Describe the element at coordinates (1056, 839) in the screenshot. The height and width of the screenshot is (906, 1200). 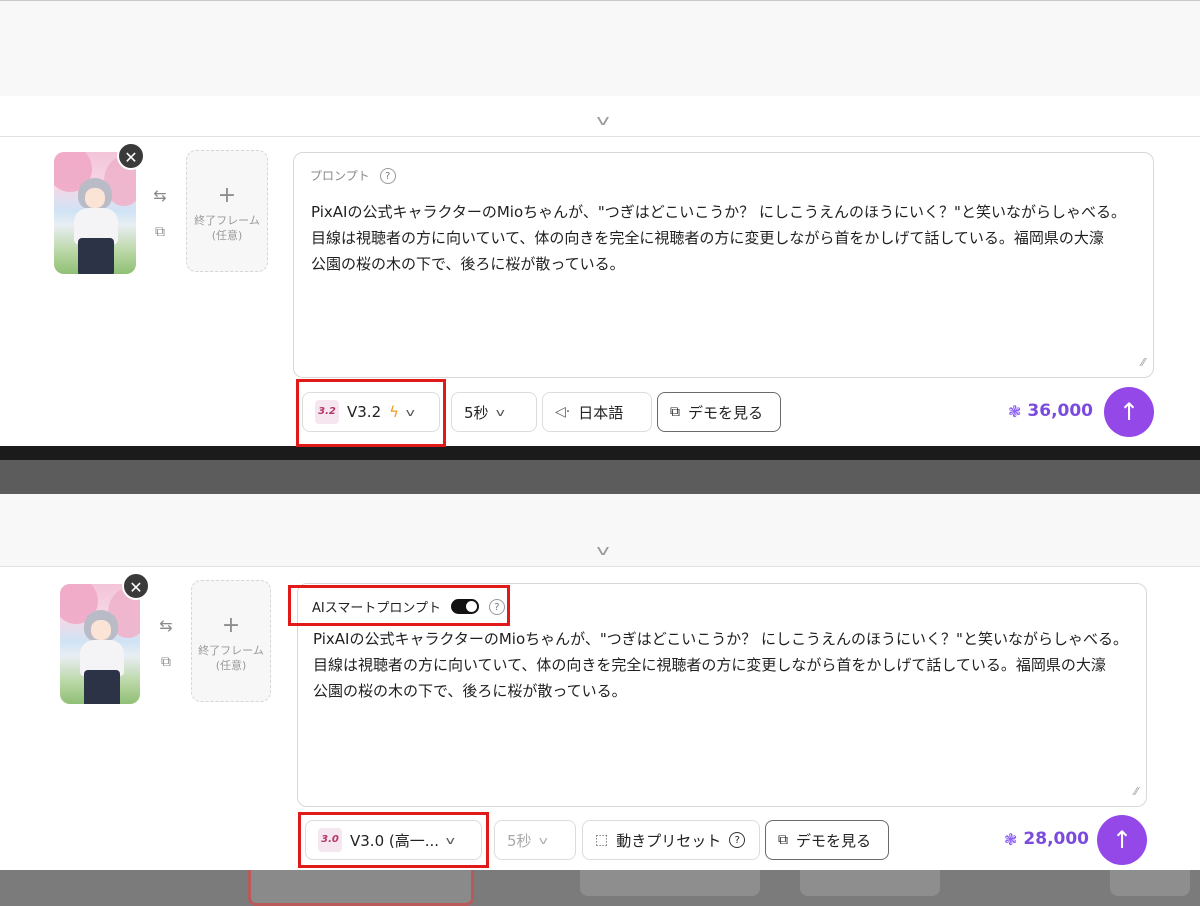
I see `credit-amount: 28,000` at that location.